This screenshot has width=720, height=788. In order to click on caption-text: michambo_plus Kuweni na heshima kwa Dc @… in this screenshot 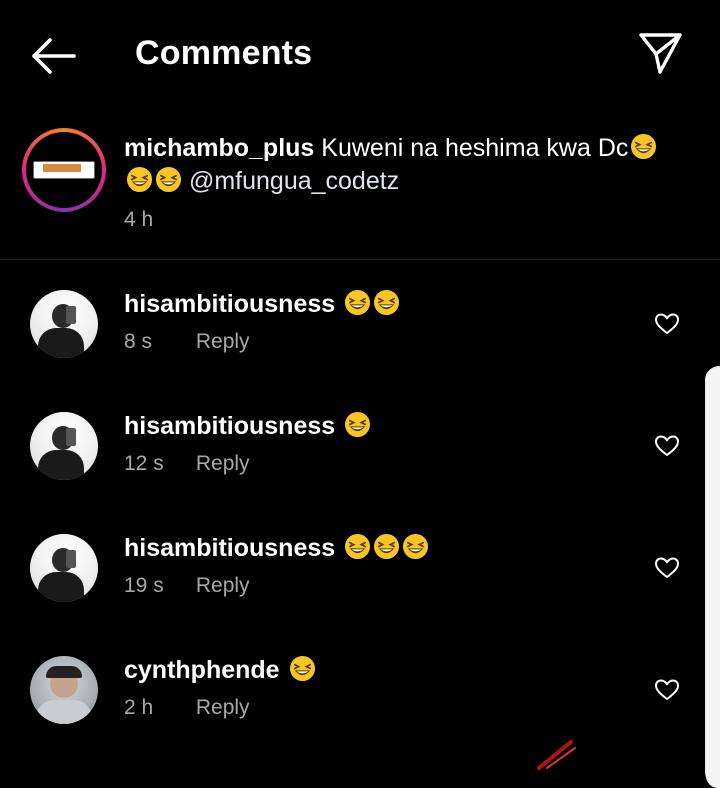, I will do `click(404, 165)`.